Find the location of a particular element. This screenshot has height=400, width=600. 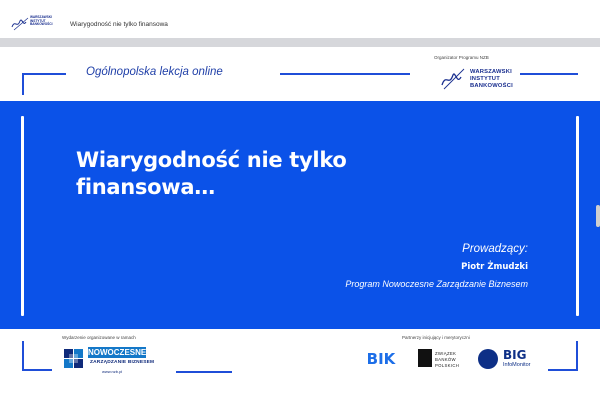

panel-bar-left is located at coordinates (22, 216).